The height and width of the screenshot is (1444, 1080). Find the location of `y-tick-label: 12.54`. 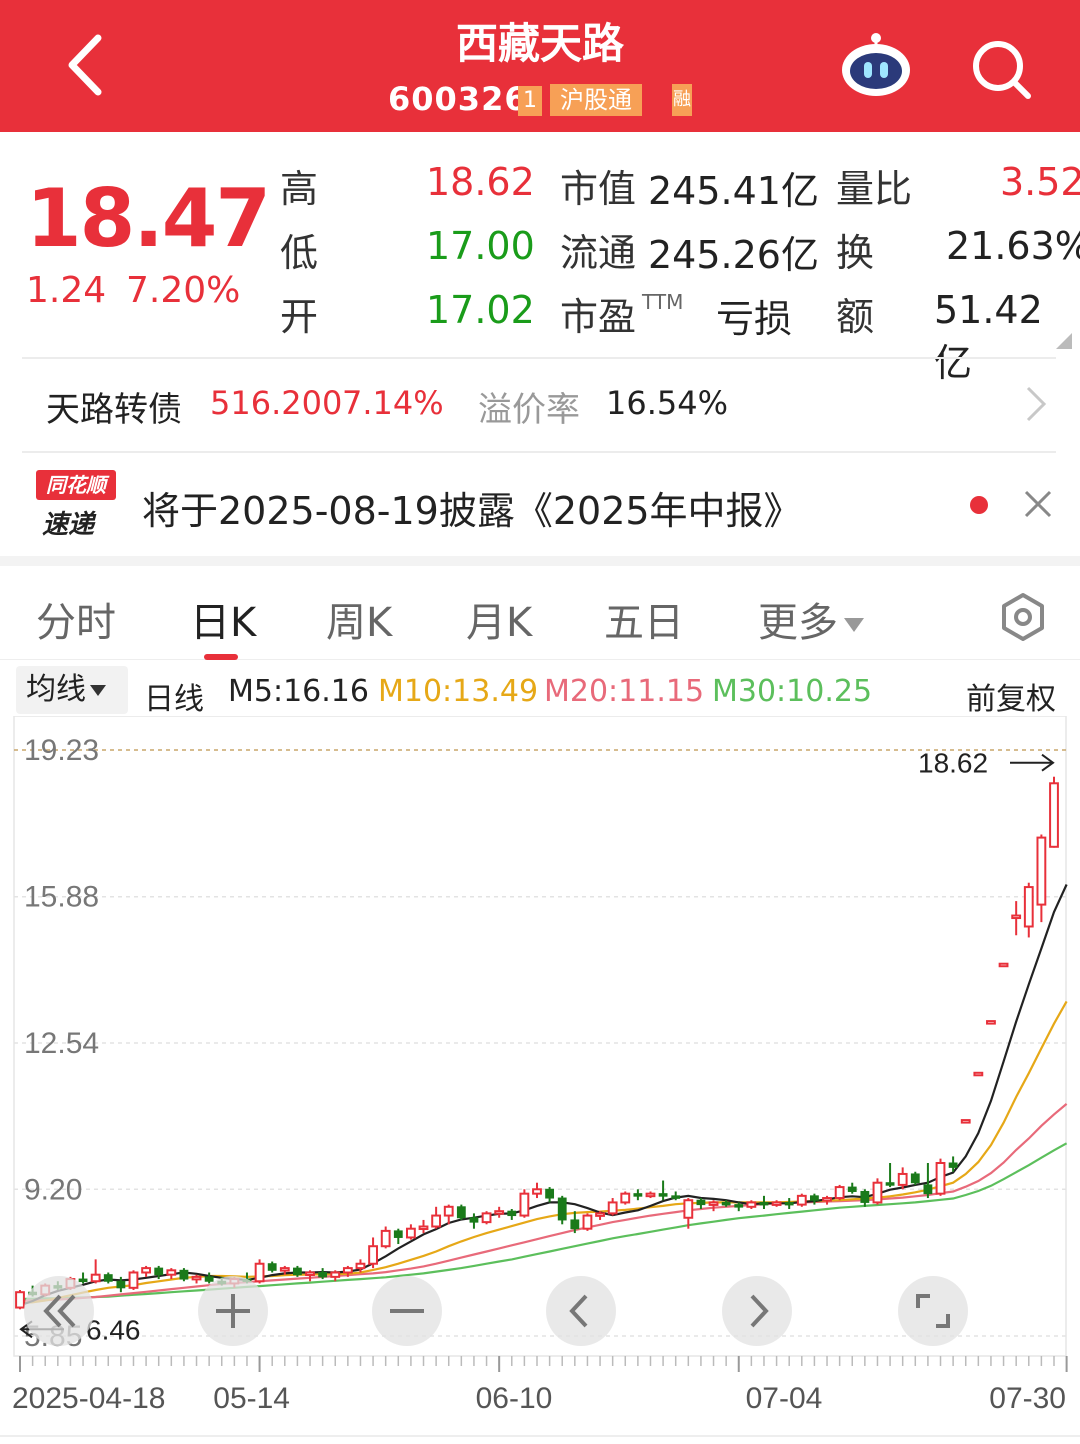

y-tick-label: 12.54 is located at coordinates (61, 1043).